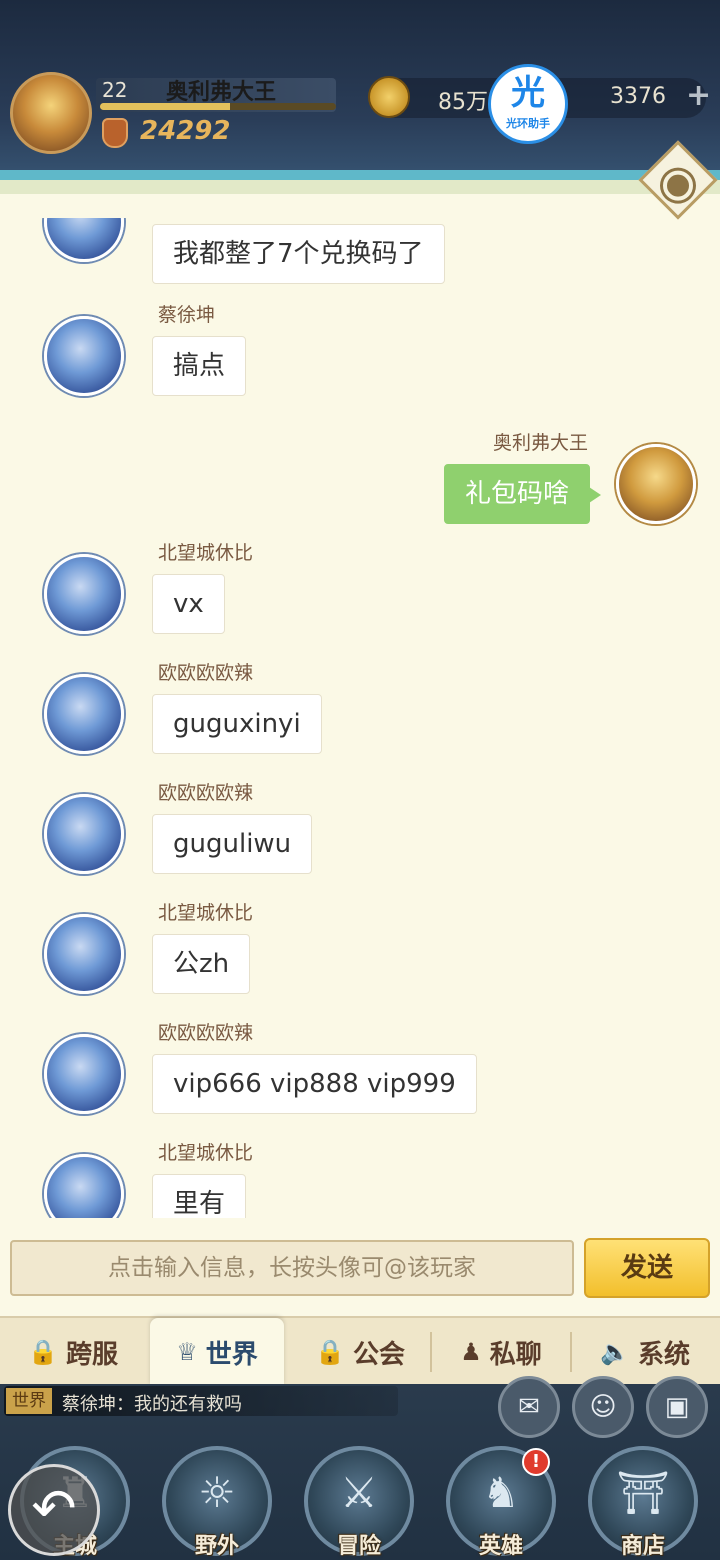 This screenshot has height=1560, width=720. What do you see at coordinates (187, 315) in the screenshot?
I see `sender-name: 蔡徐坤` at bounding box center [187, 315].